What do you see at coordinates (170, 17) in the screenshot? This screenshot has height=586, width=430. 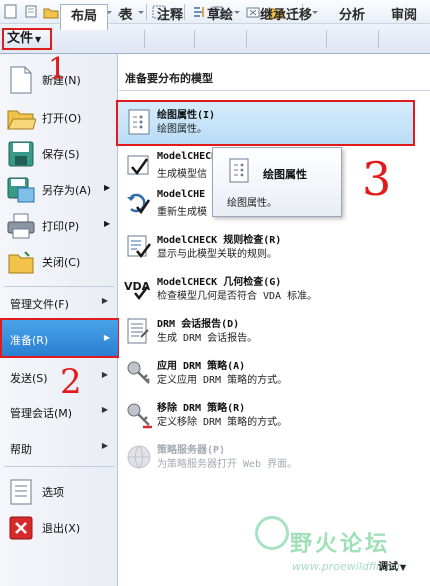 I see `tab-annotate: 注释` at bounding box center [170, 17].